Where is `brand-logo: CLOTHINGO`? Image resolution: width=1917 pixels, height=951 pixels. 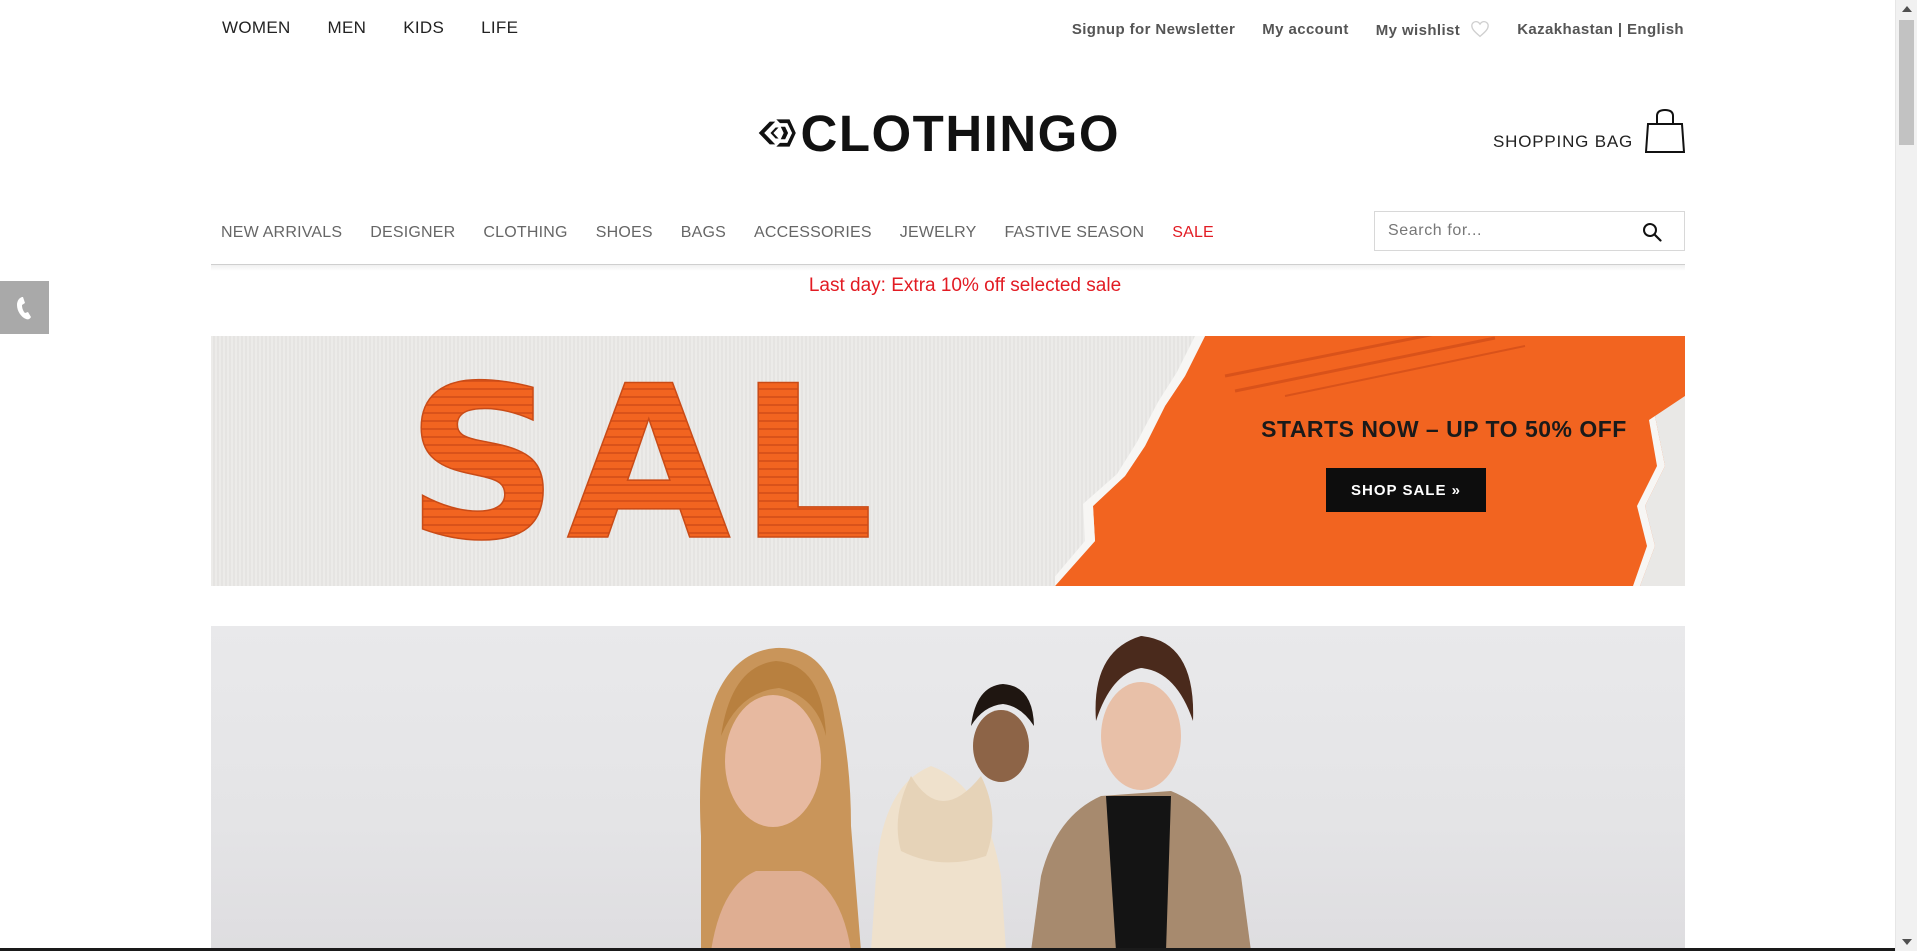 brand-logo: CLOTHINGO is located at coordinates (939, 133).